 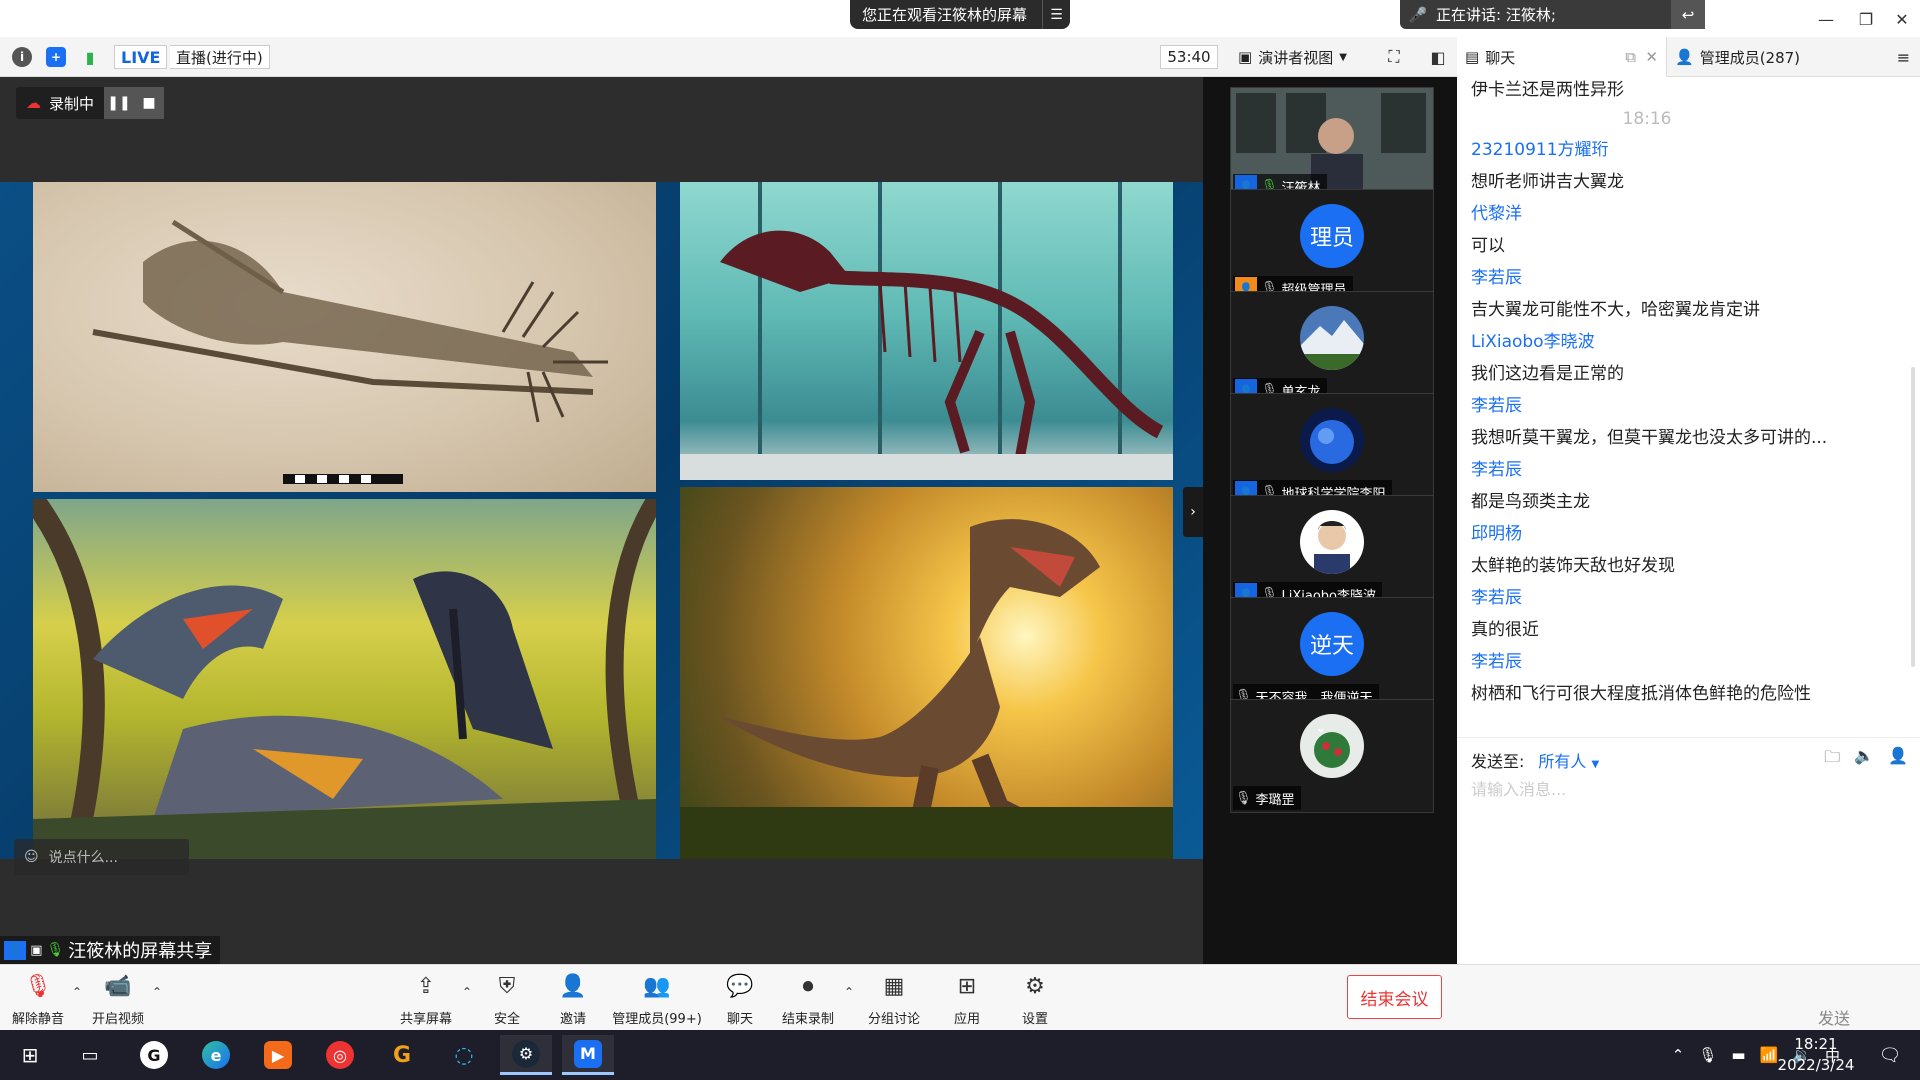 What do you see at coordinates (1332, 654) in the screenshot?
I see `participant-tile: 逆天 🎙 天不容我，我便逆天` at bounding box center [1332, 654].